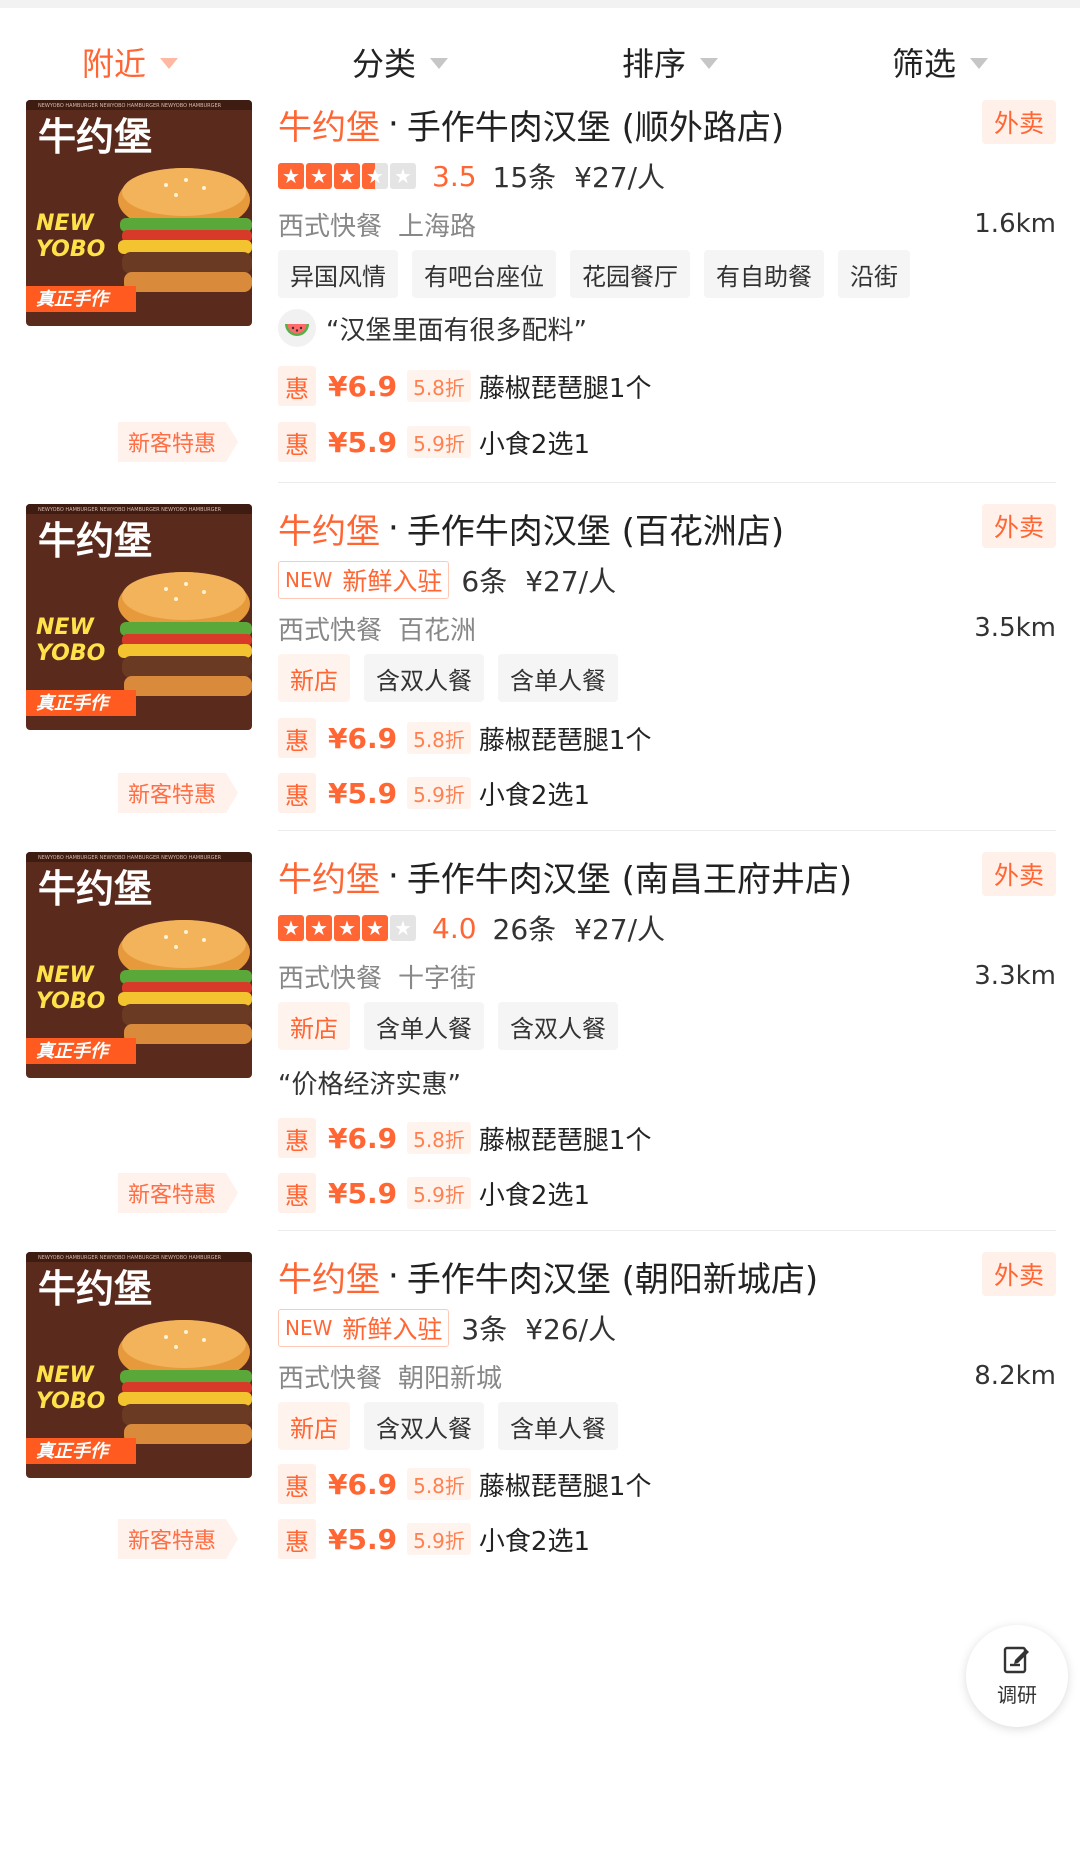 This screenshot has height=1867, width=1080. What do you see at coordinates (232, 442) in the screenshot?
I see `ribbon-tip` at bounding box center [232, 442].